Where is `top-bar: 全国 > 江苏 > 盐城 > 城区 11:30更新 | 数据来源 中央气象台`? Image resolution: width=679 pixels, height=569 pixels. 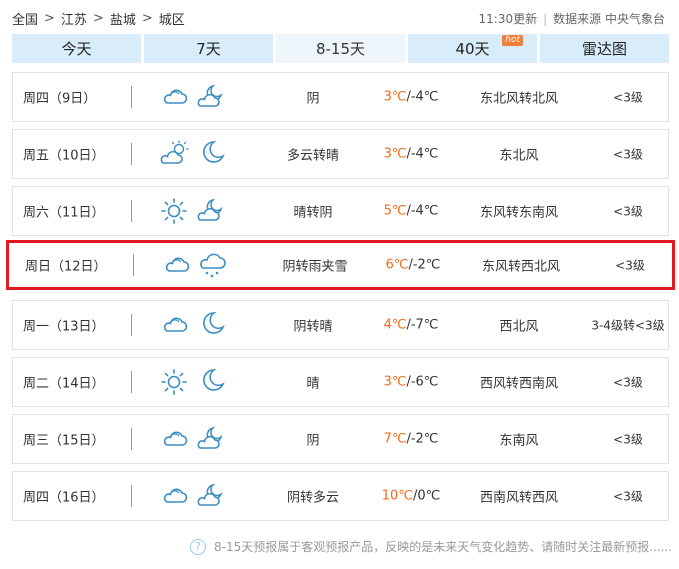 top-bar: 全国 > 江苏 > 盐城 > 城区 11:30更新 | 数据来源 中央气象台 is located at coordinates (339, 17).